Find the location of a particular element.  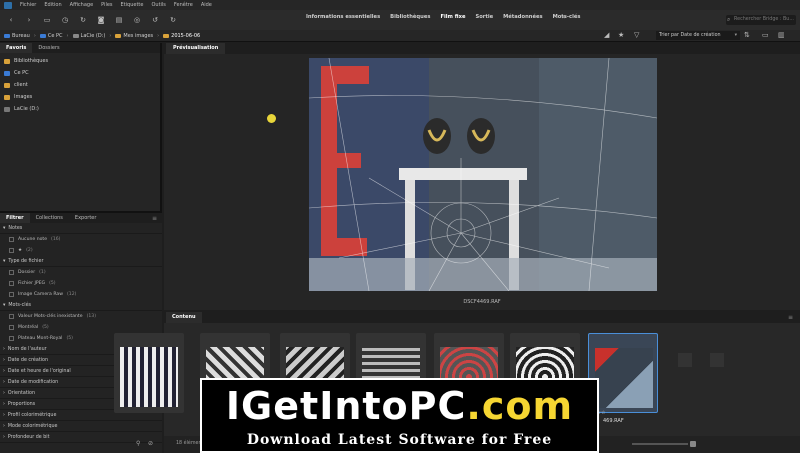

menu-etiquette: Etiquette is located at coordinates (132, 5).